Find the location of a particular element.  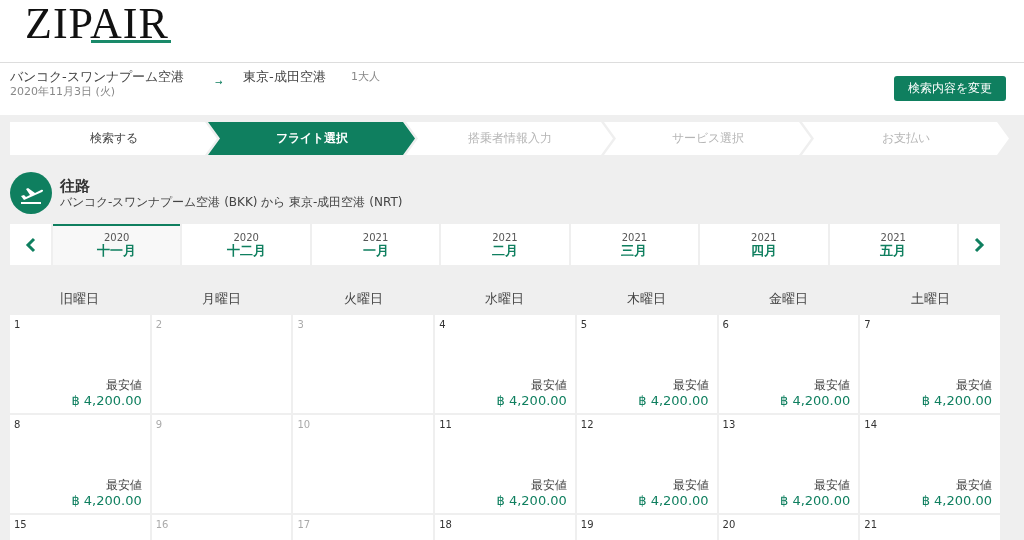

day-number: 20 is located at coordinates (729, 524).